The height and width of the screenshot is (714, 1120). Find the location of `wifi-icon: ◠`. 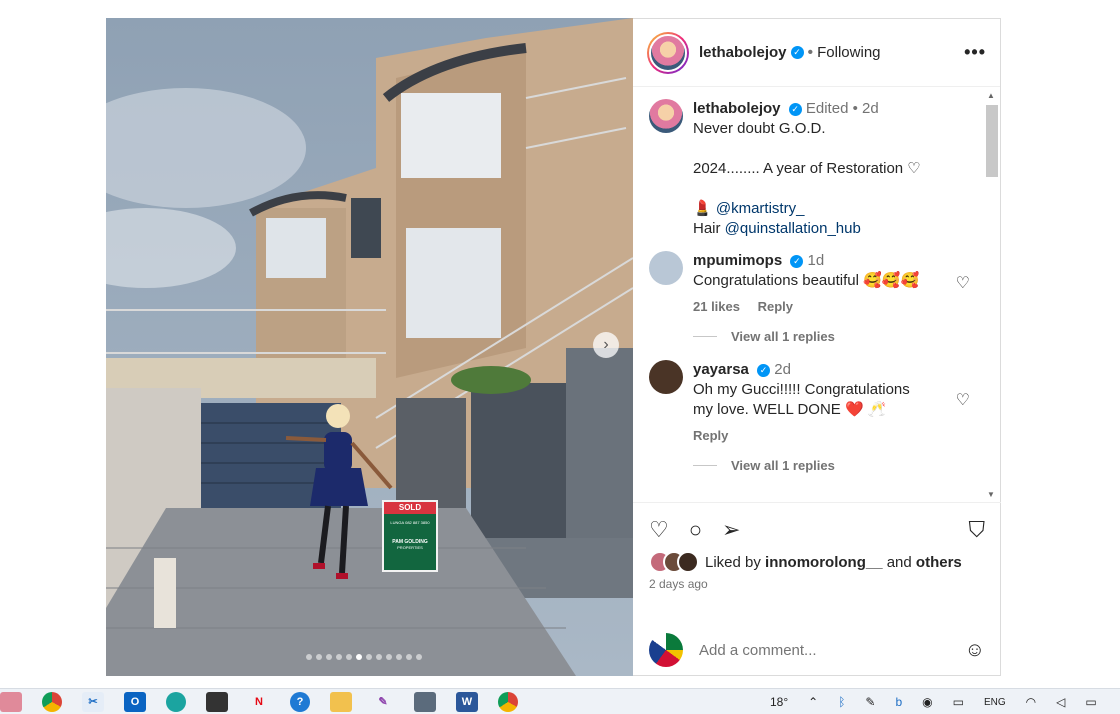

wifi-icon: ◠ is located at coordinates (1031, 702).